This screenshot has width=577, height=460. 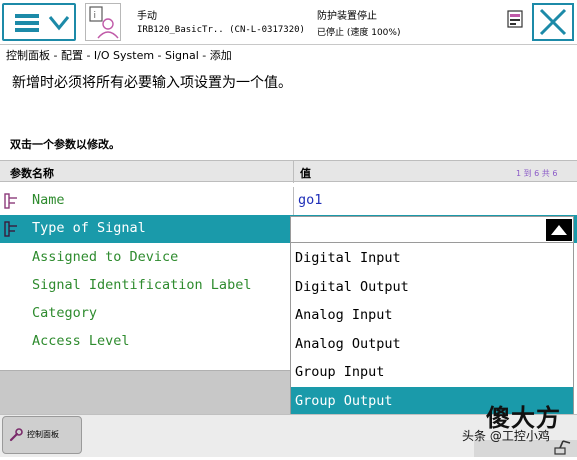 I want to click on page-count: 1 到 6 共 6, so click(x=537, y=173).